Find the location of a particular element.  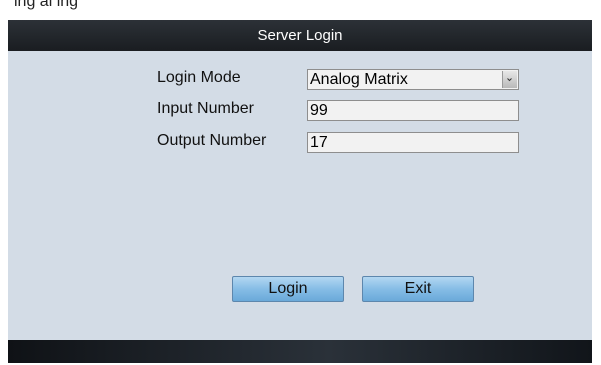

login-mode-value: Analog Matrix is located at coordinates (359, 79).